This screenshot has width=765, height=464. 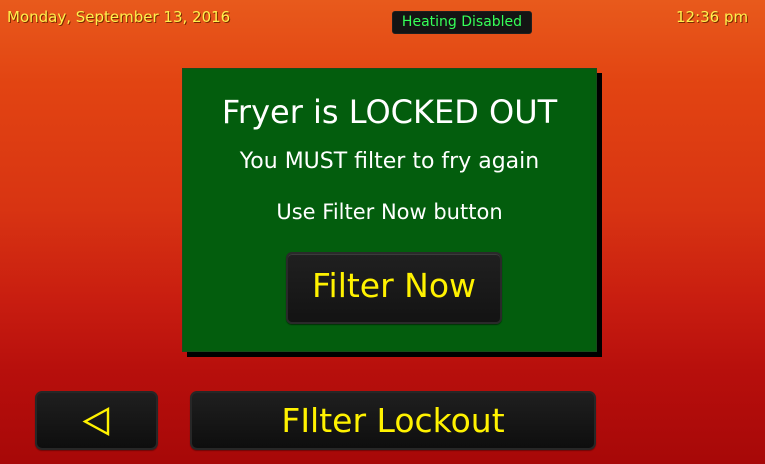 I want to click on filter-lockout-title-bar: FIlter Lockout, so click(x=393, y=420).